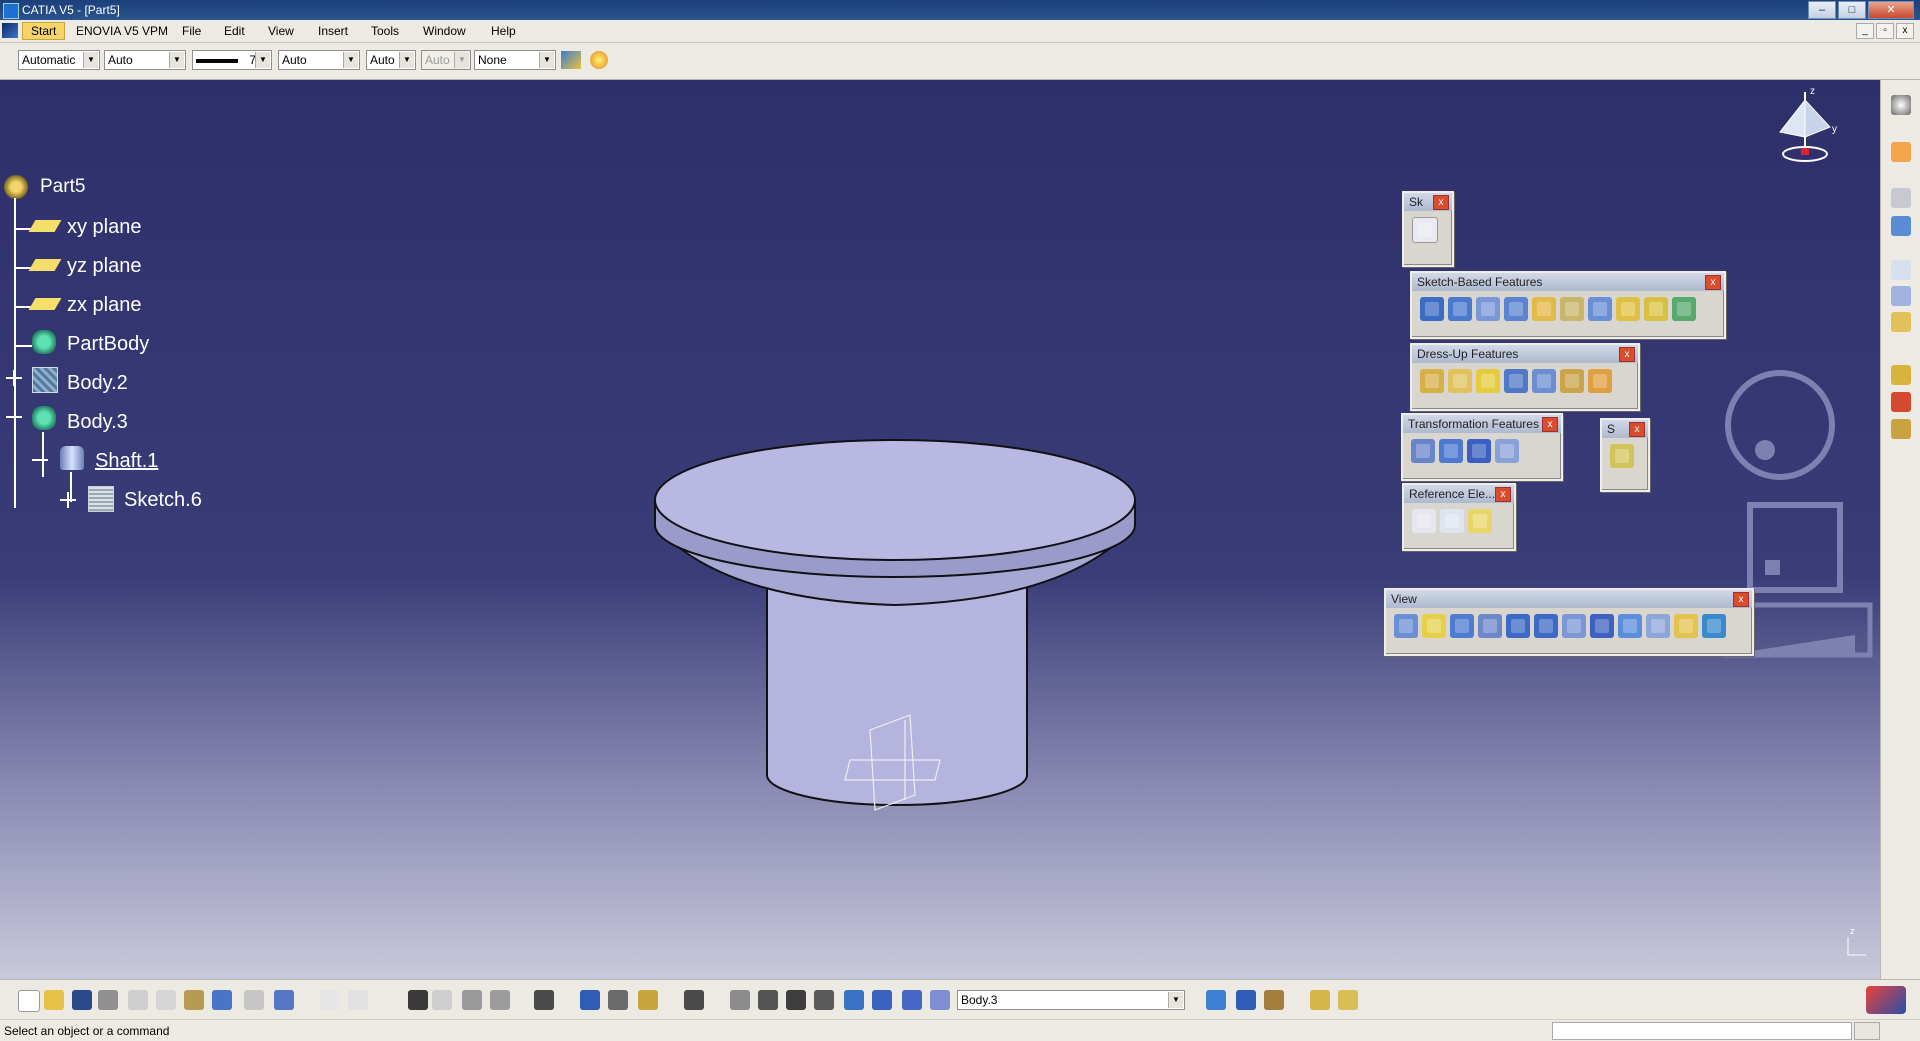 This screenshot has width=1920, height=1041. I want to click on split-icon, so click(1622, 456).